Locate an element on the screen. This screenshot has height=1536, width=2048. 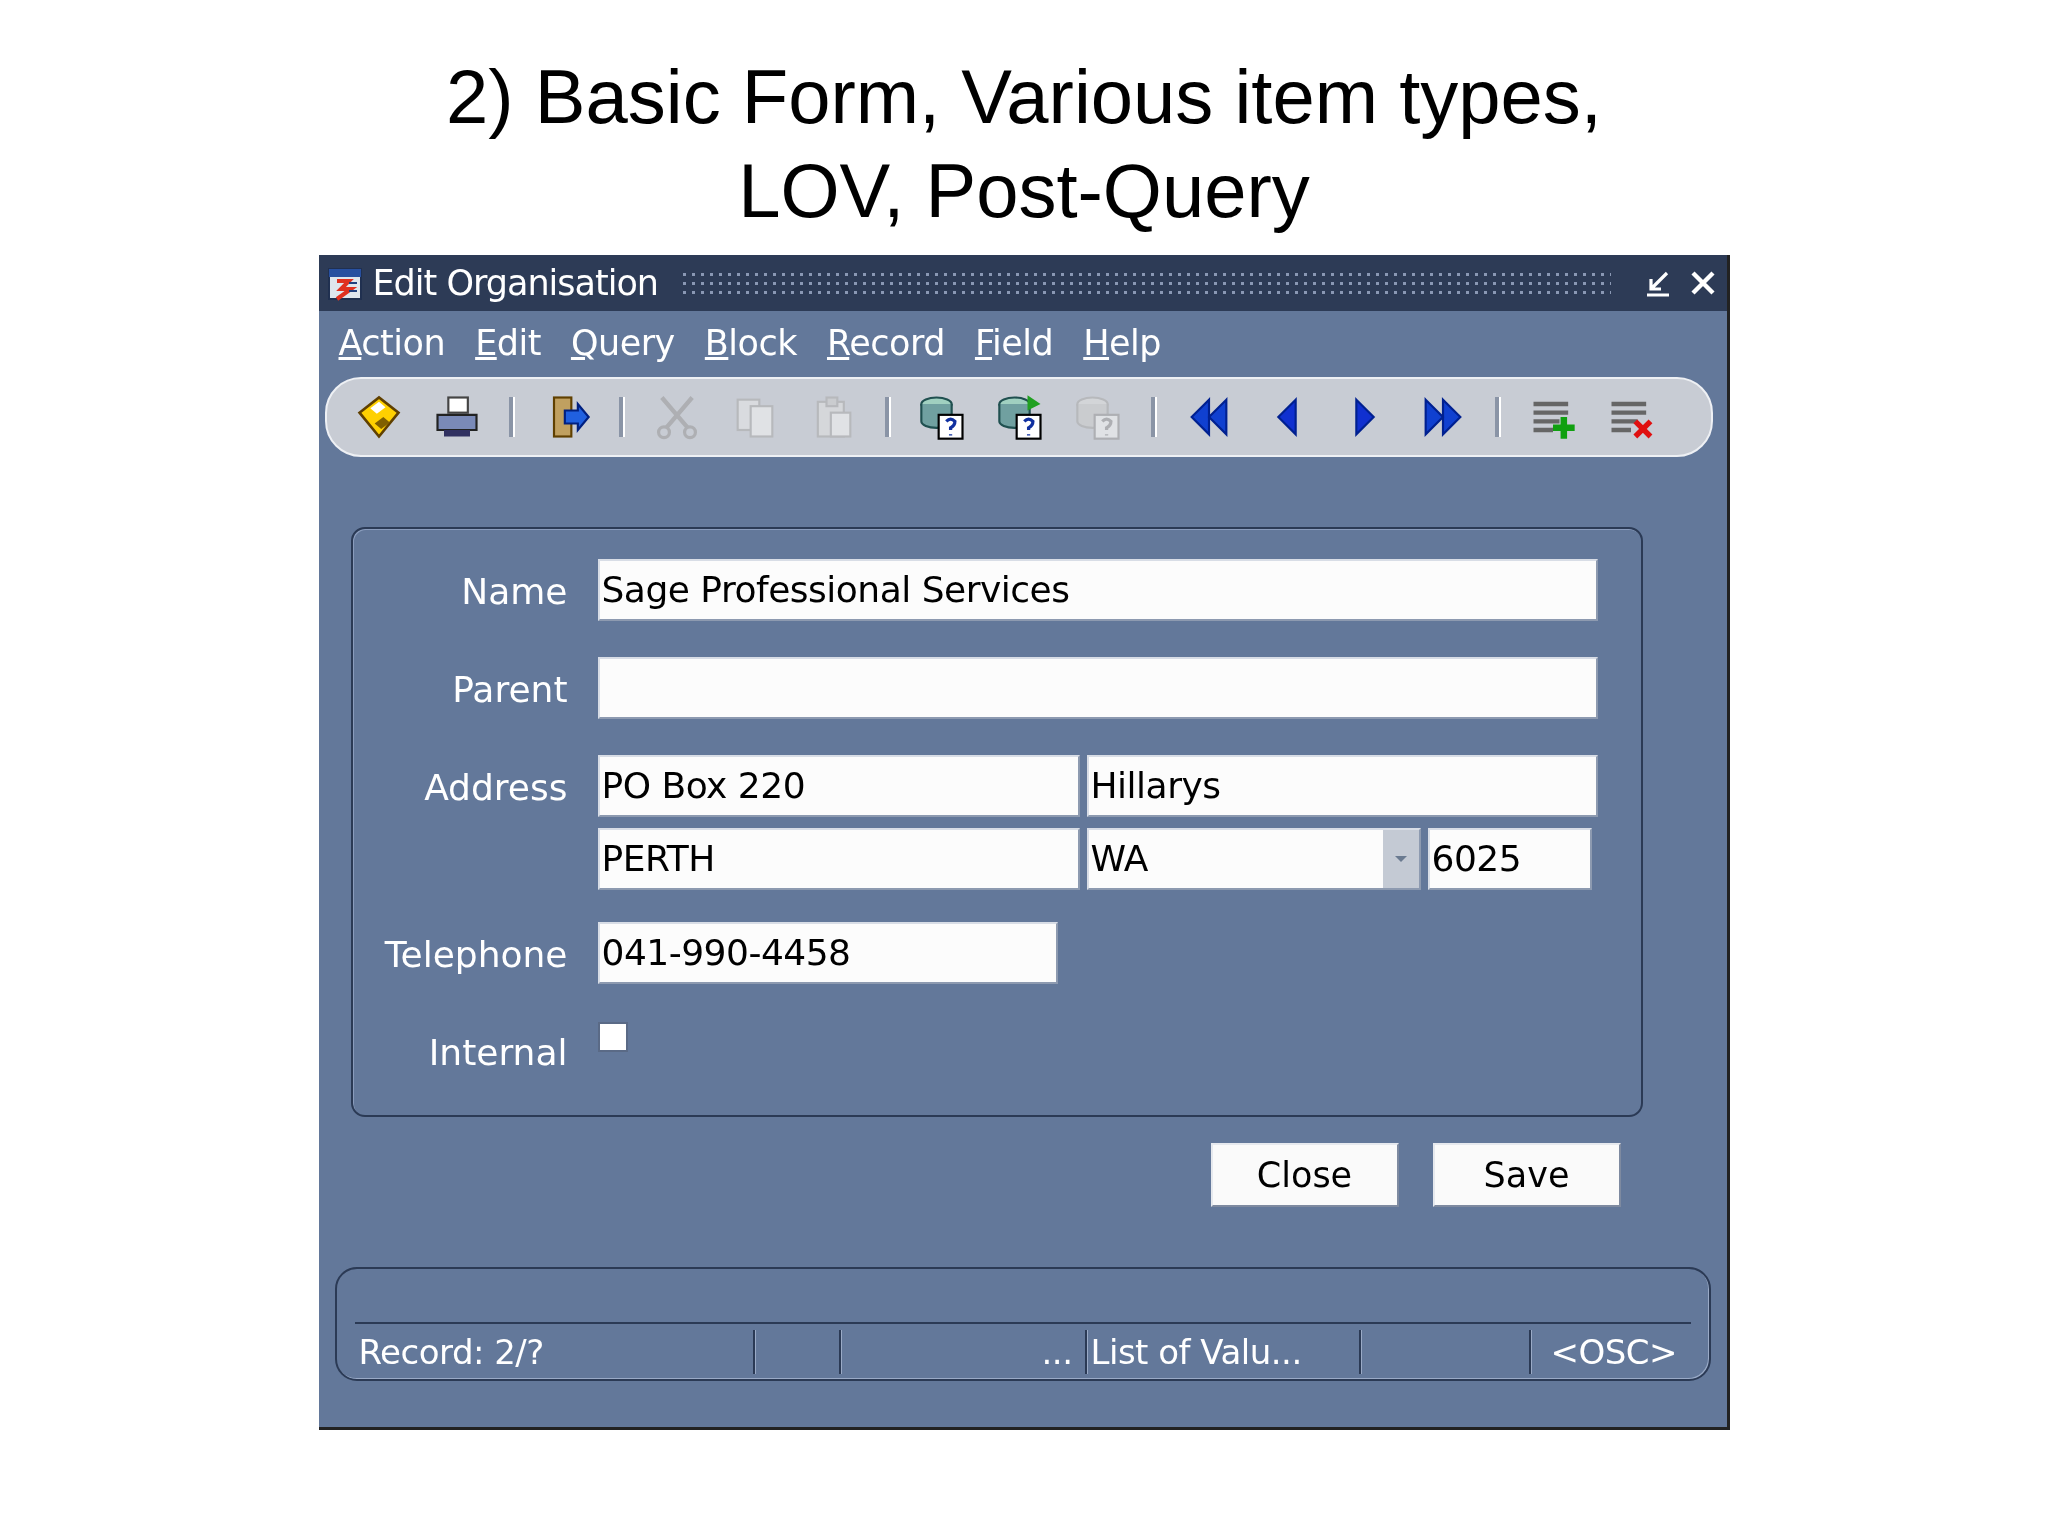
input-field is located at coordinates (1097, 688).